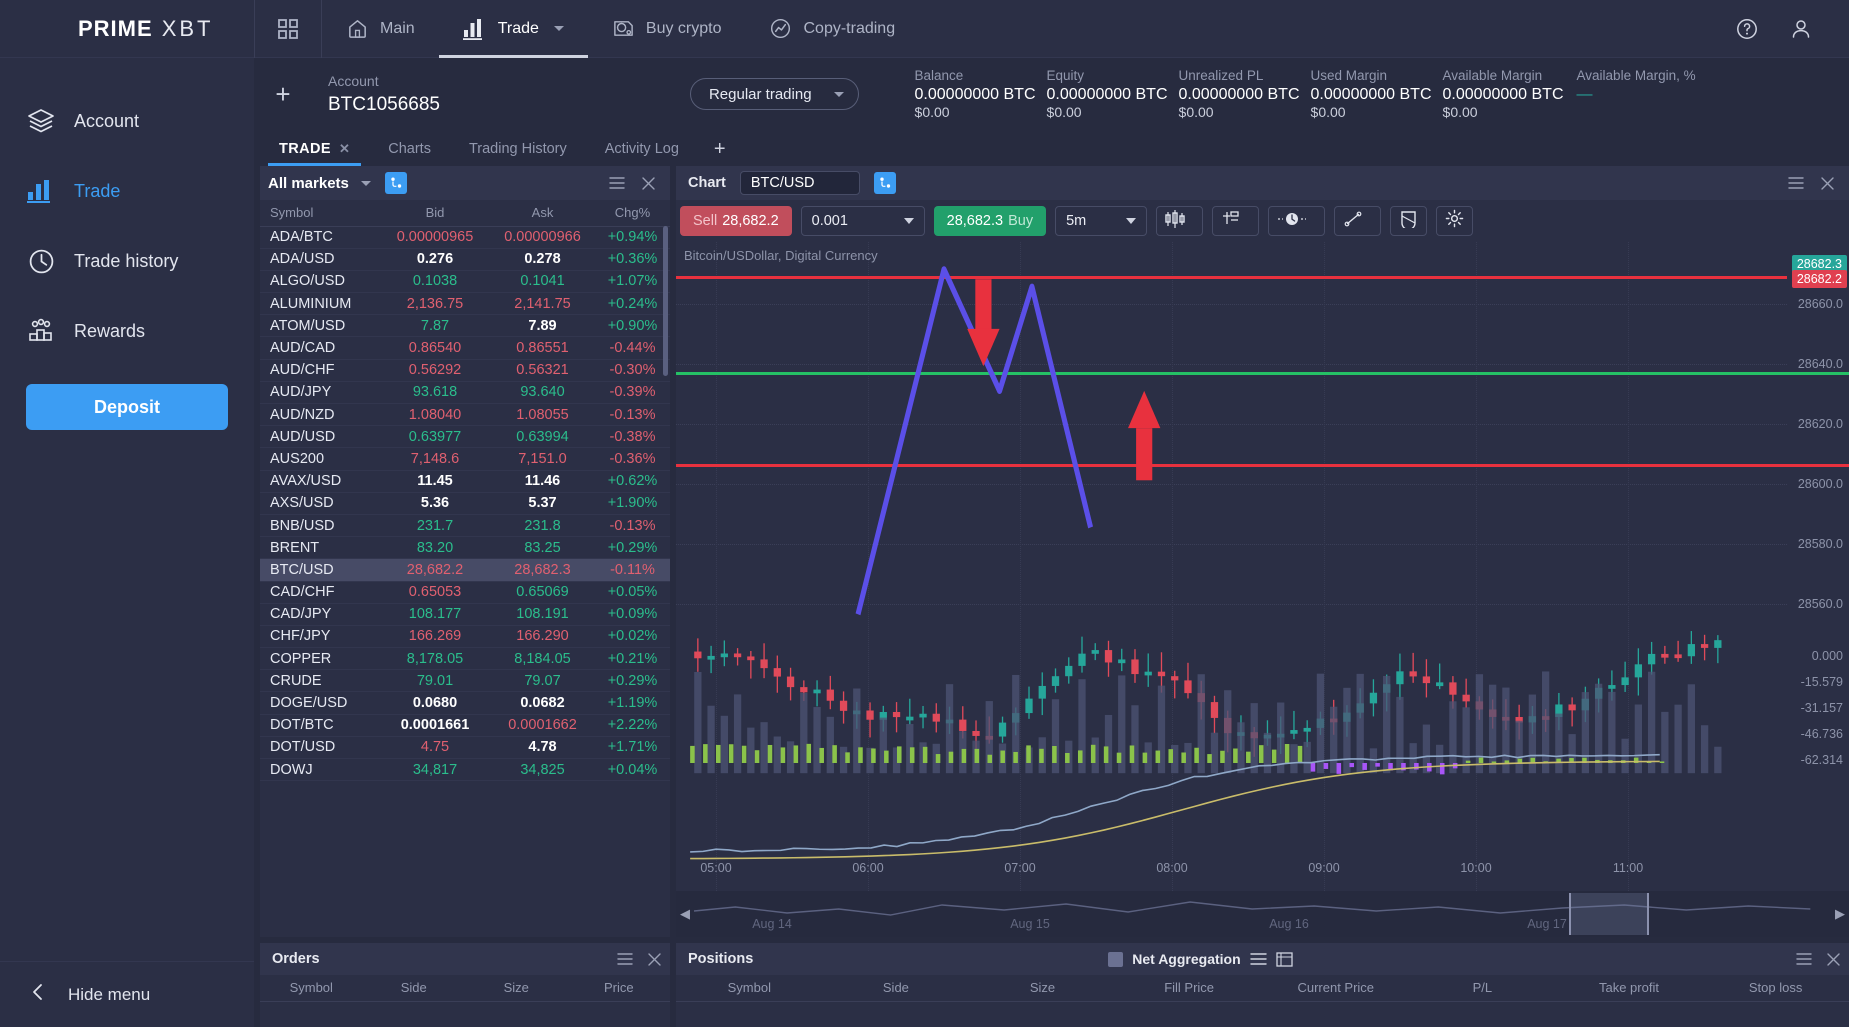 The height and width of the screenshot is (1027, 1849). I want to click on drawing-tools-button, so click(1358, 221).